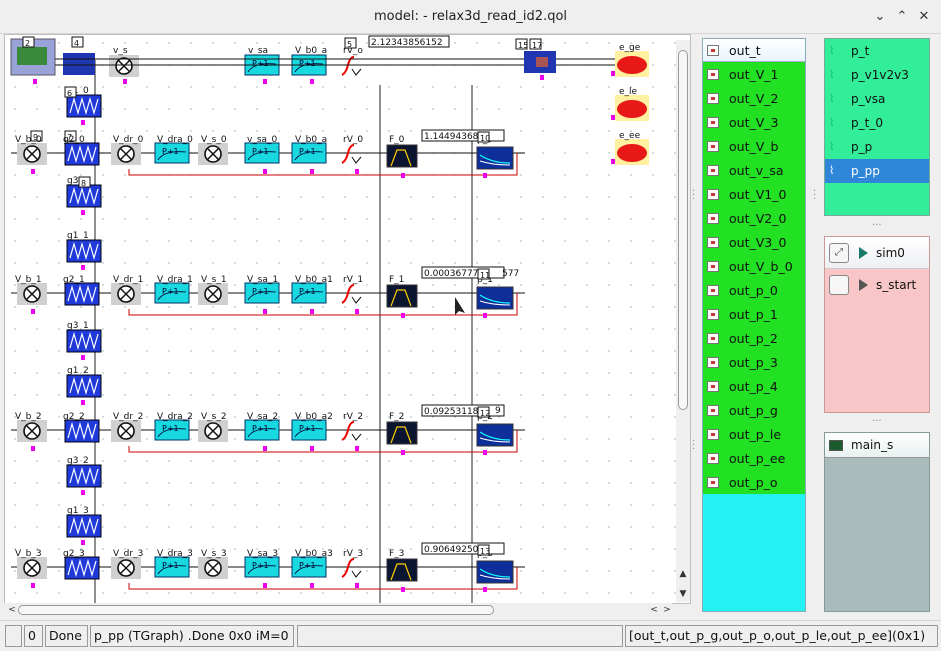  Describe the element at coordinates (877, 123) in the screenshot. I see `parameter-item: ⌇ p_t_0` at that location.